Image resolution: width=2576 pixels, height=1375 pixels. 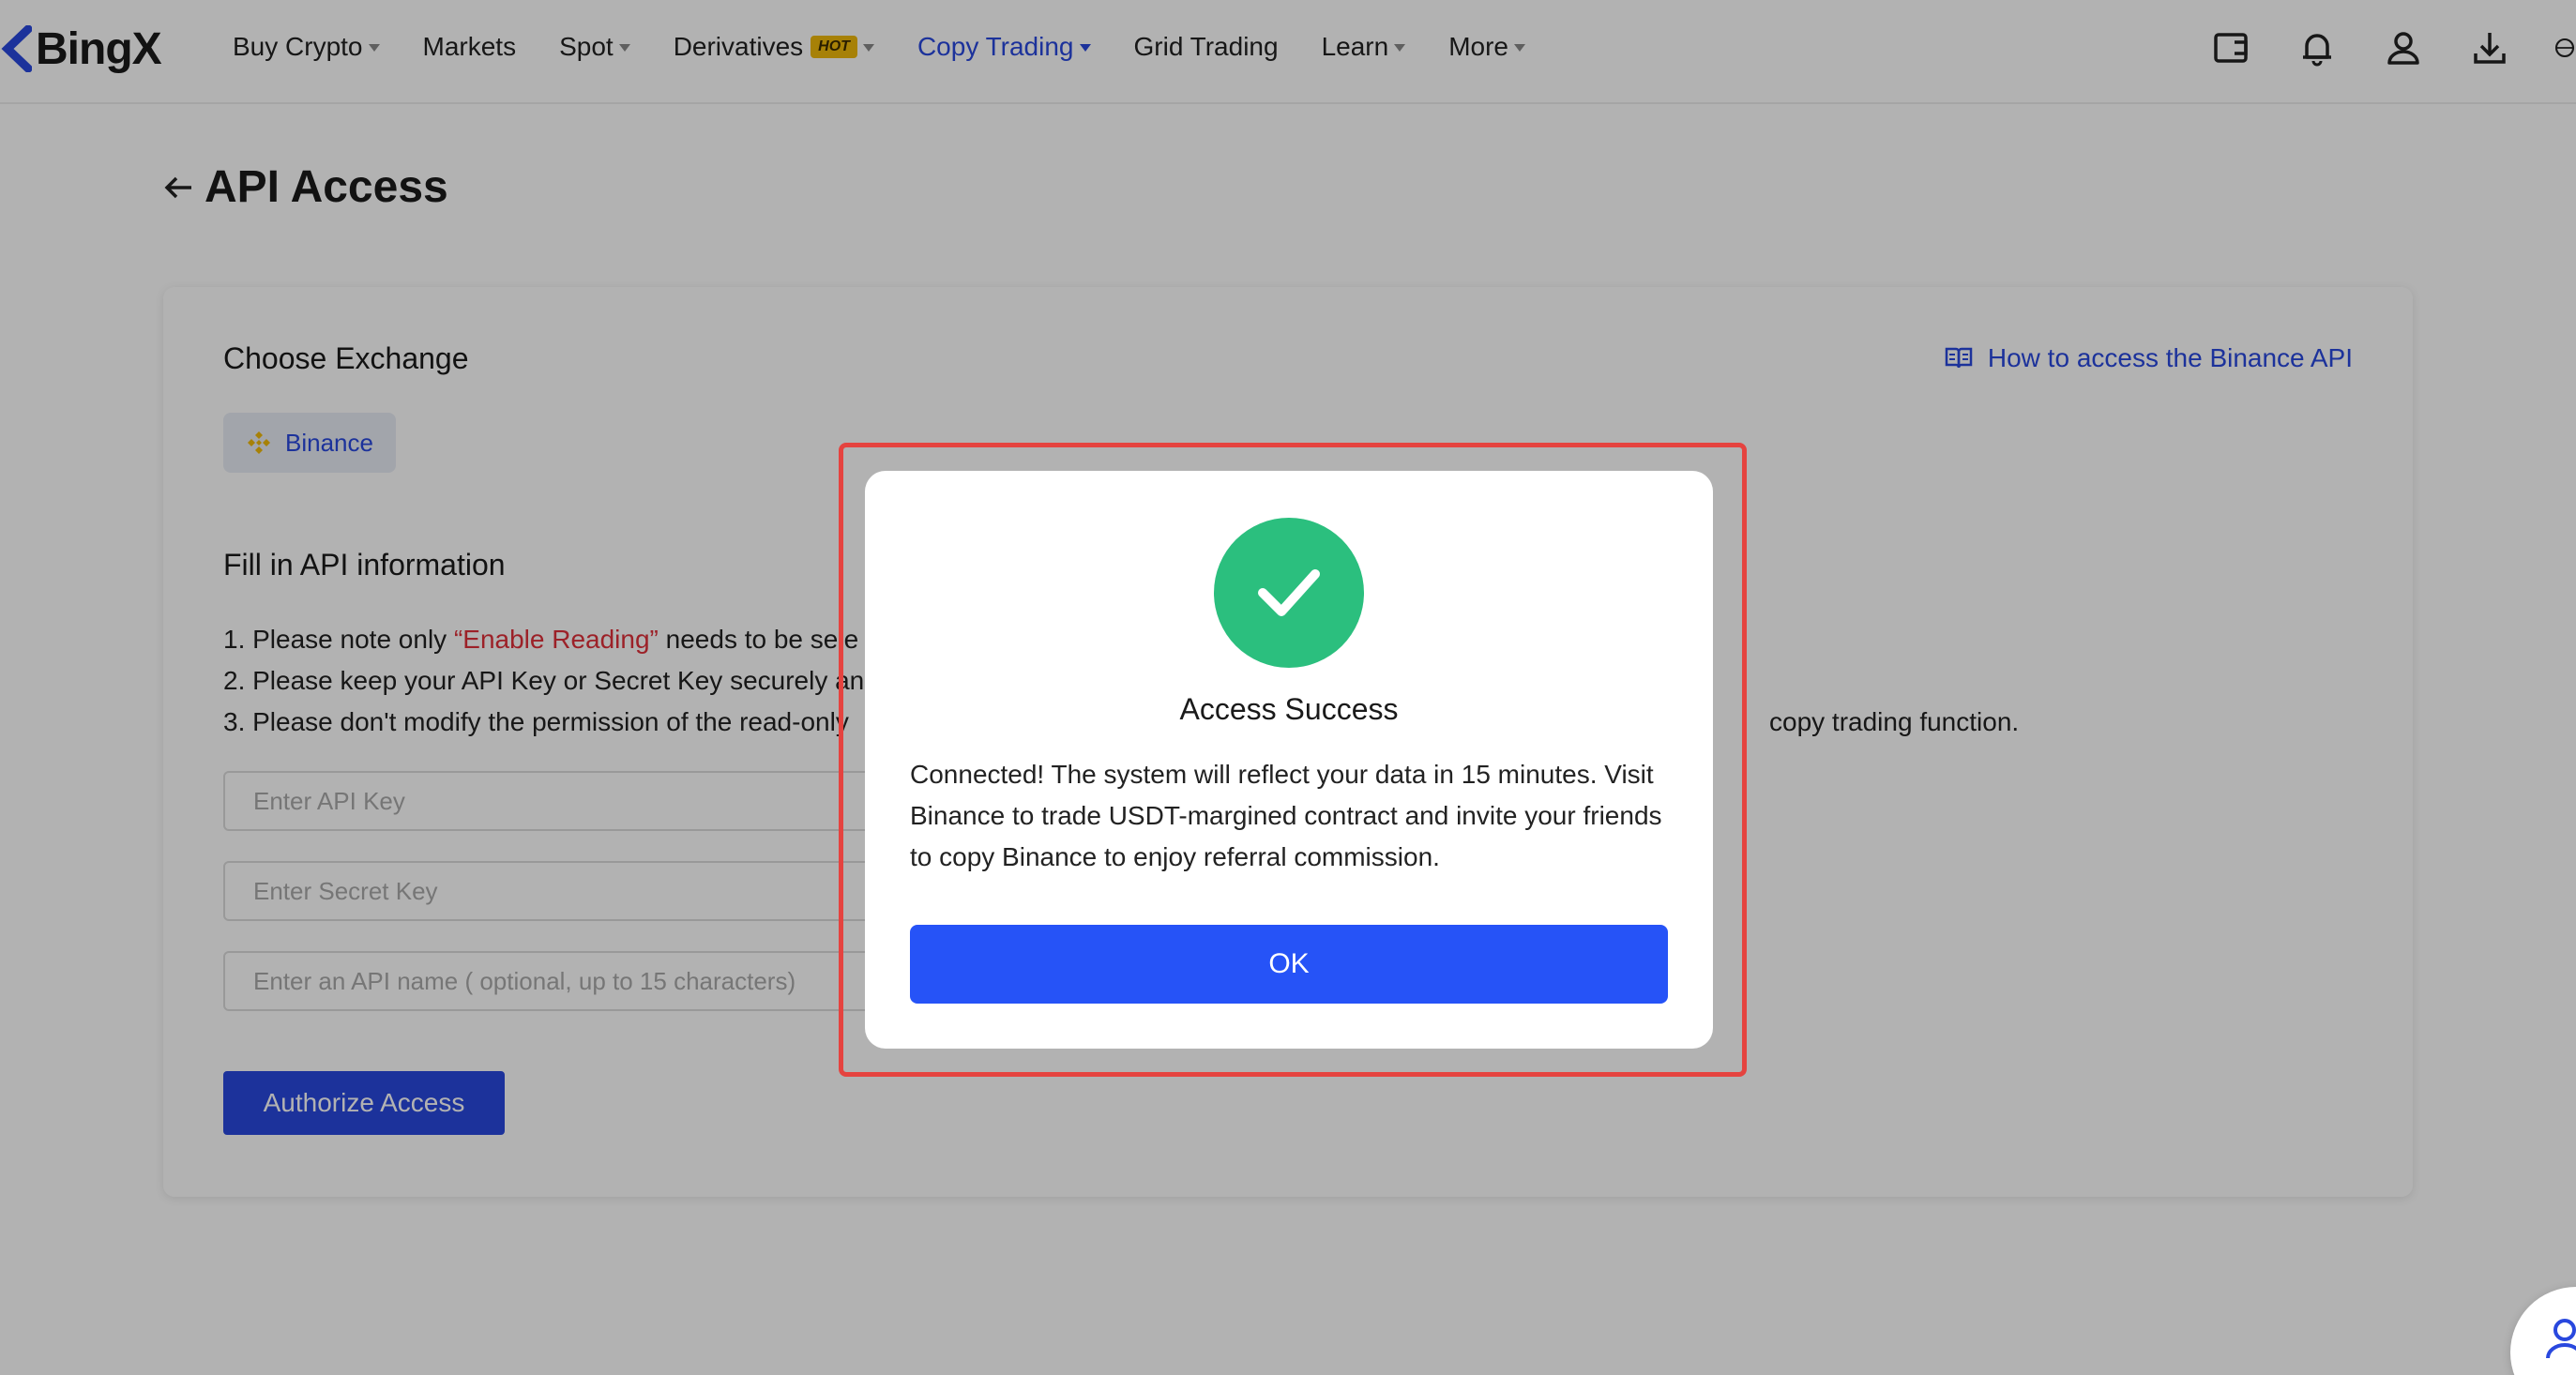 I want to click on modal-title: Access Success, so click(x=1289, y=709).